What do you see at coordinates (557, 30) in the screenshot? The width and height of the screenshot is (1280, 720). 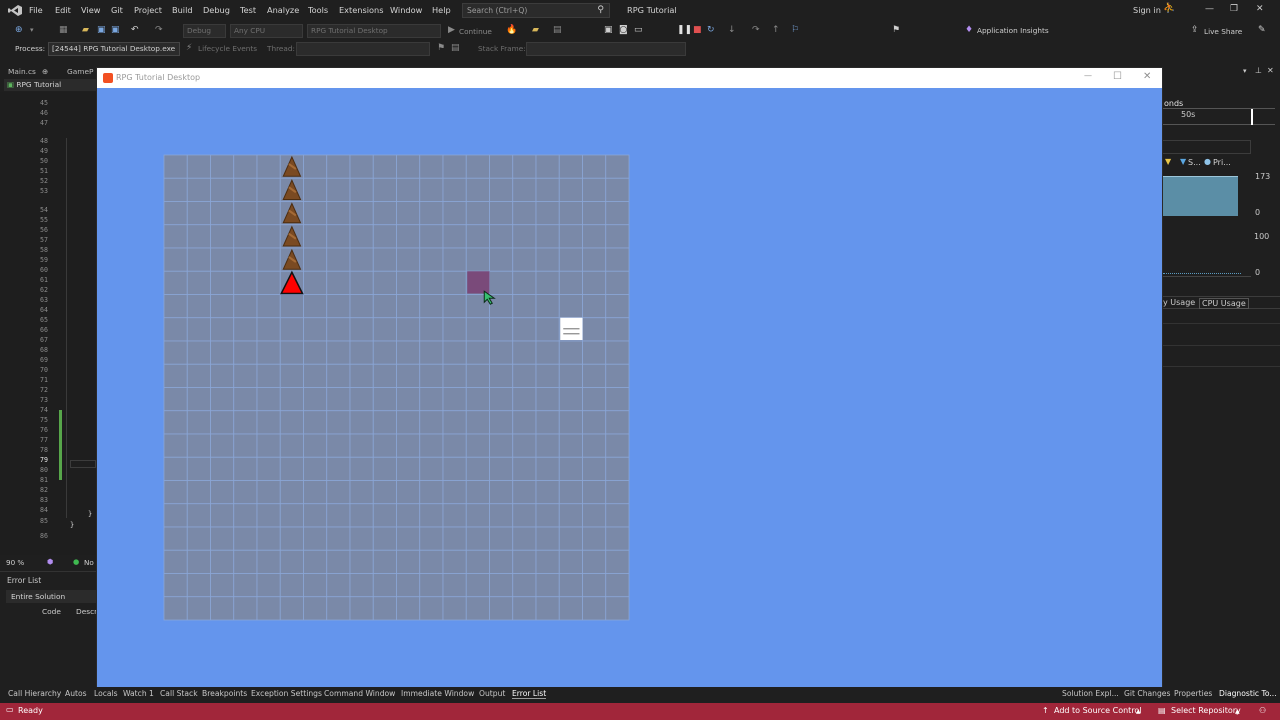 I see `diagnostic-icon: ▤` at bounding box center [557, 30].